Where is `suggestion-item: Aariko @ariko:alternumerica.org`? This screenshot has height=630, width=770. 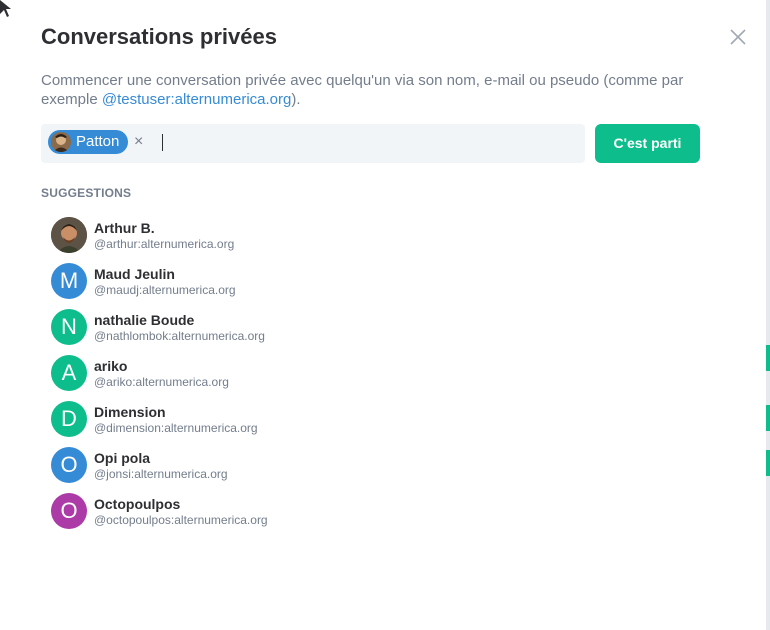 suggestion-item: Aariko @ariko:alternumerica.org is located at coordinates (301, 377).